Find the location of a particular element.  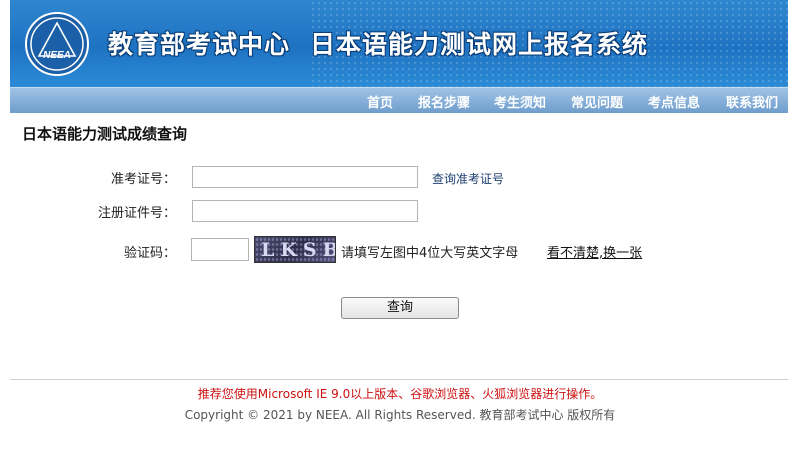

lookup-exam-number-link: 查询准考证号 is located at coordinates (468, 178).